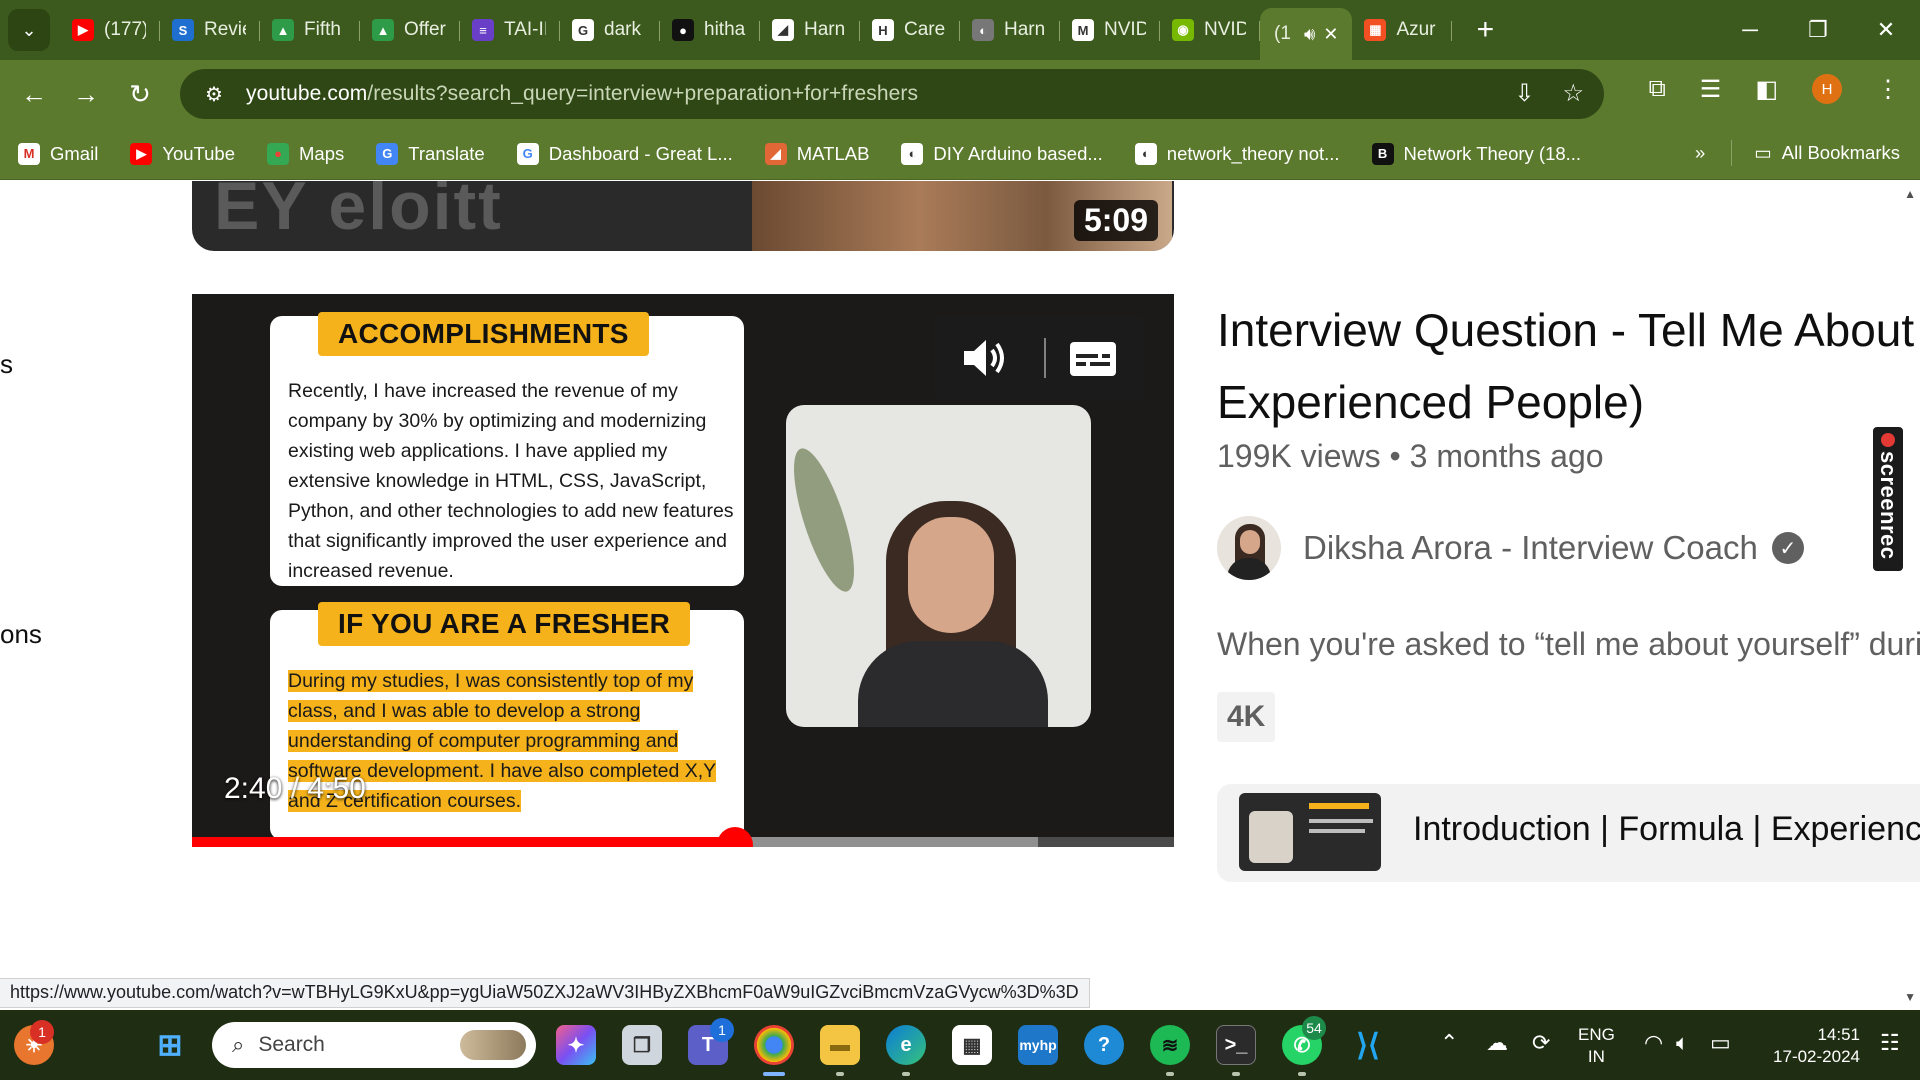 The image size is (1920, 1080). Describe the element at coordinates (183, 30) in the screenshot. I see `s-logo-icon: S` at that location.